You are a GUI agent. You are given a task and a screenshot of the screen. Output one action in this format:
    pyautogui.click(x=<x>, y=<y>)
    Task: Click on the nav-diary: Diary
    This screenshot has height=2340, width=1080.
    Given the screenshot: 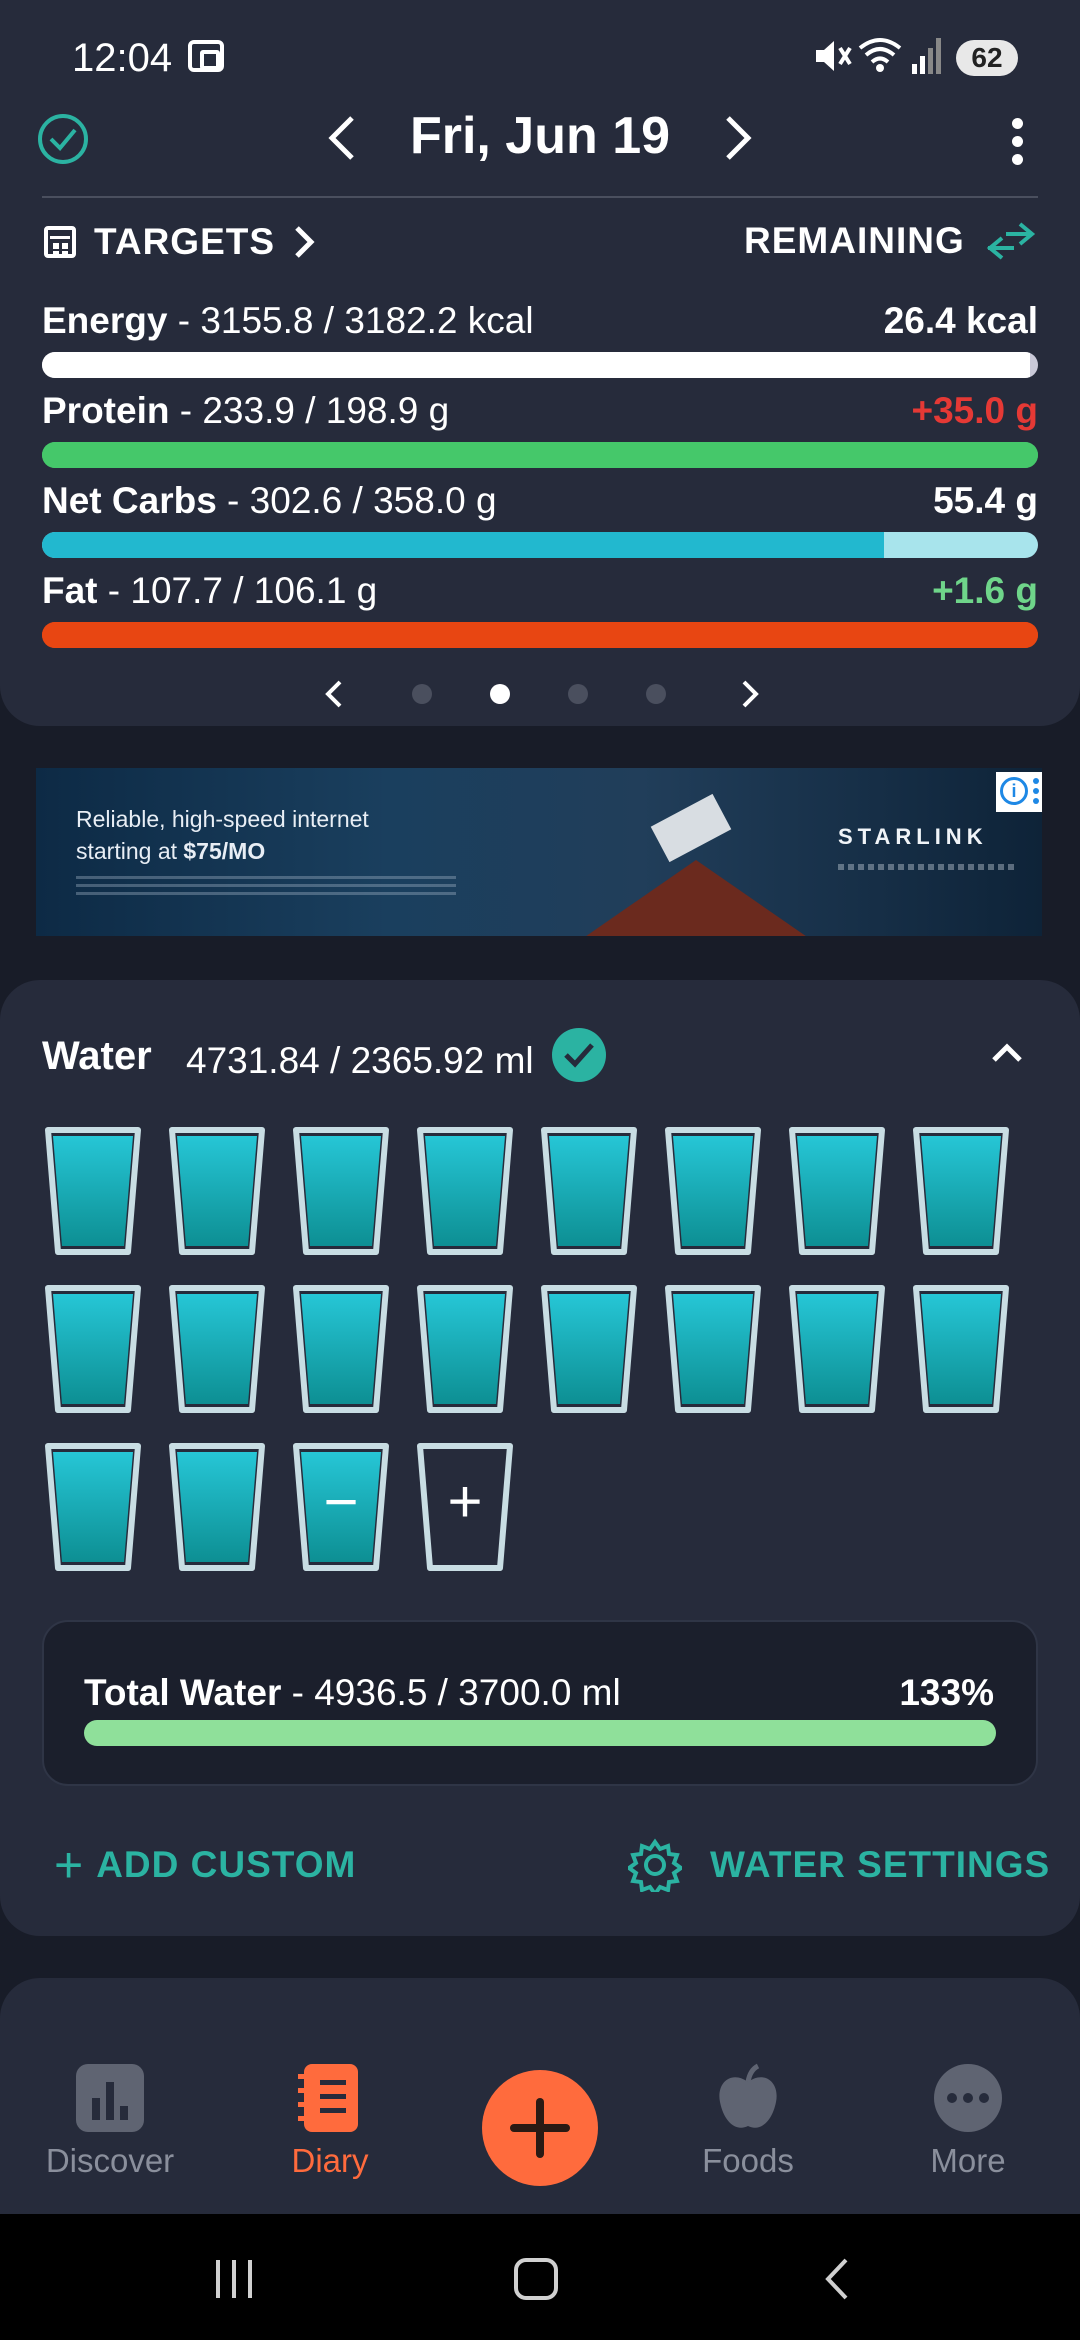 What is the action you would take?
    pyautogui.click(x=330, y=2132)
    